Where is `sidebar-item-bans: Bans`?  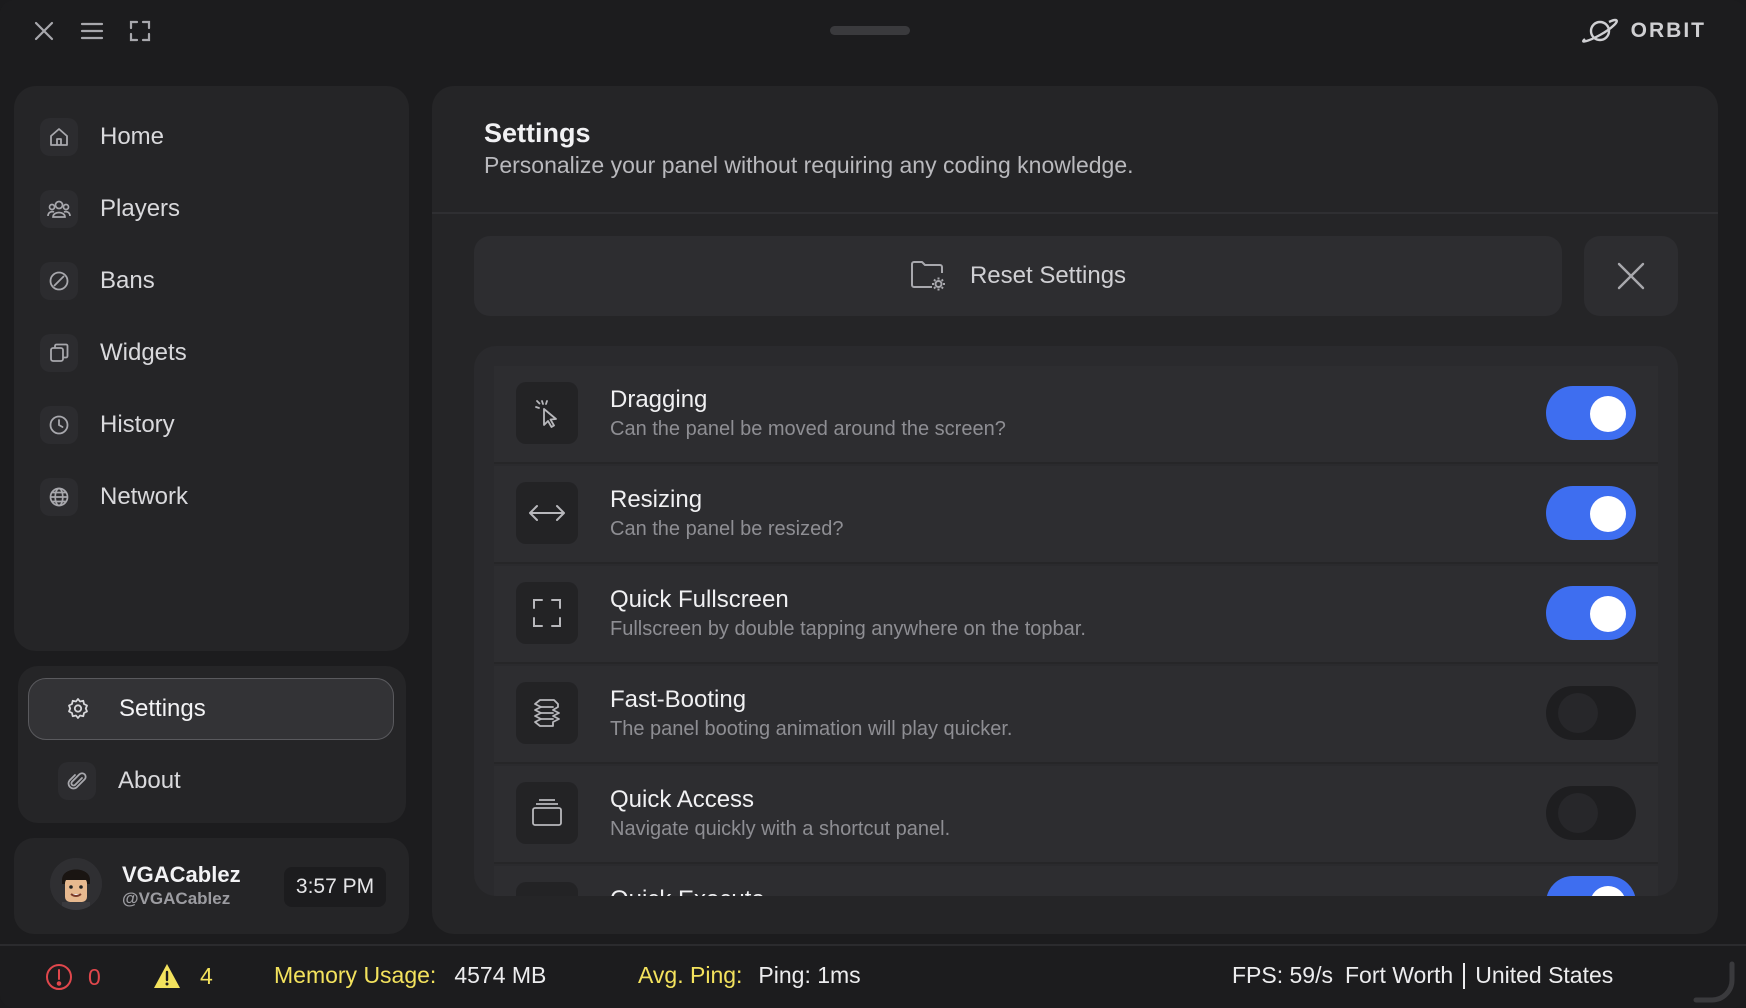 sidebar-item-bans: Bans is located at coordinates (205, 281).